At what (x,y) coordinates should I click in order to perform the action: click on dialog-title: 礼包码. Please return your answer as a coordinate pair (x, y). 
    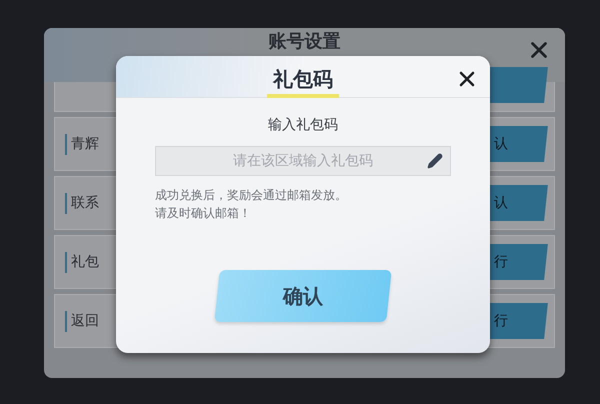
    Looking at the image, I should click on (303, 81).